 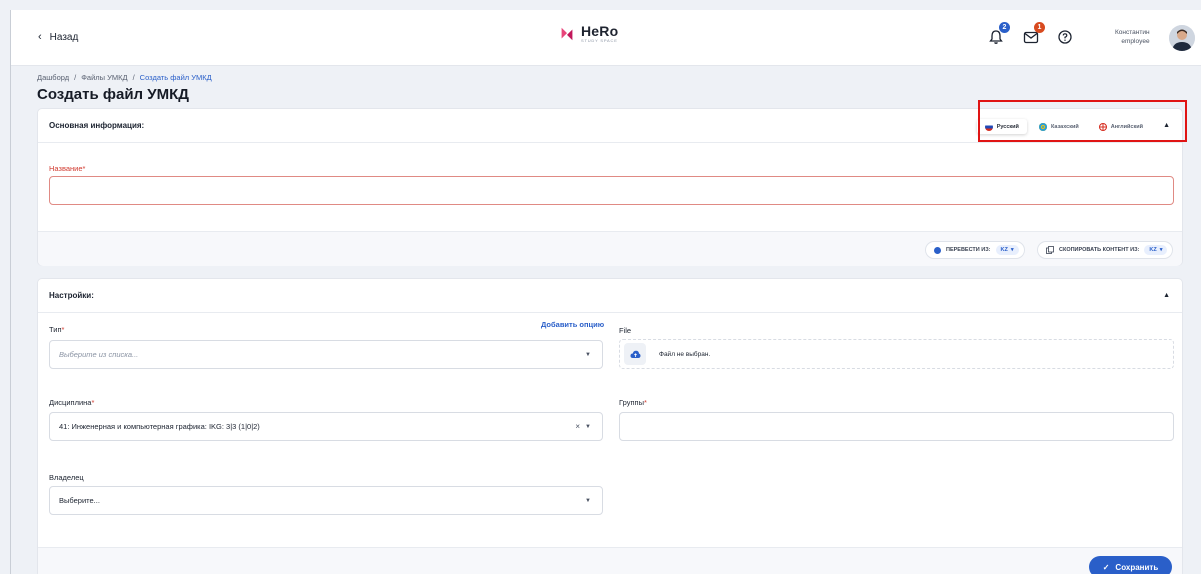 I want to click on language-tab-english: Английский, so click(x=1121, y=126).